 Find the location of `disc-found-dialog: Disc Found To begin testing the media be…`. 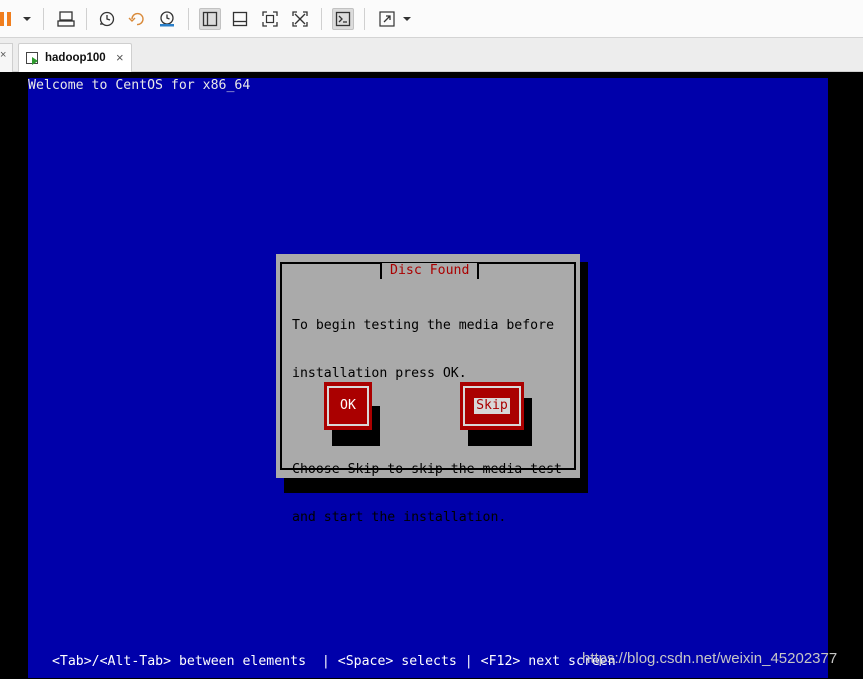

disc-found-dialog: Disc Found To begin testing the media be… is located at coordinates (428, 389).